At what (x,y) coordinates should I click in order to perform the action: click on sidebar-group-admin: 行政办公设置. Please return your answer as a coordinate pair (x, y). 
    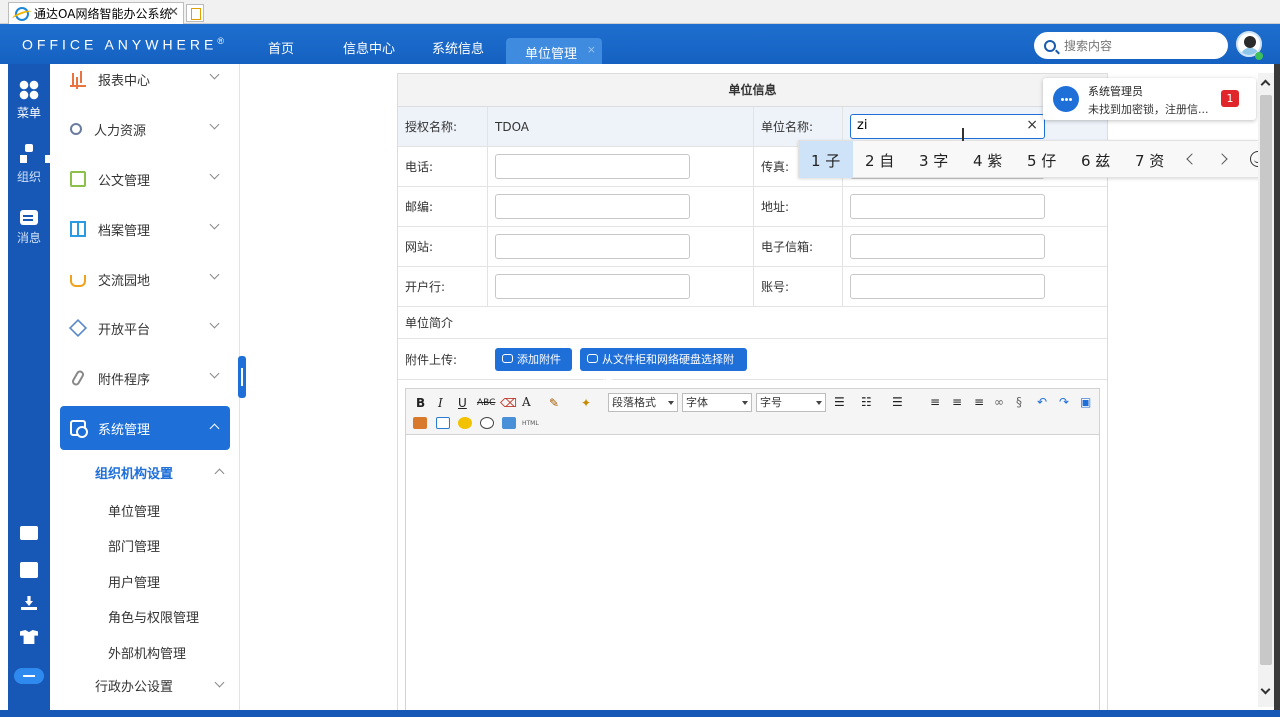
    Looking at the image, I should click on (134, 685).